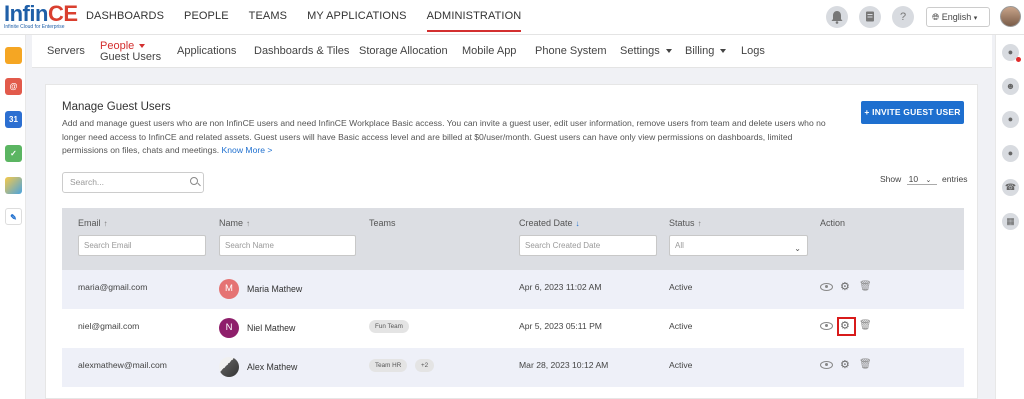 This screenshot has width=1024, height=399. What do you see at coordinates (125, 17) in the screenshot?
I see `nav-dashboards: DASHBOARDS` at bounding box center [125, 17].